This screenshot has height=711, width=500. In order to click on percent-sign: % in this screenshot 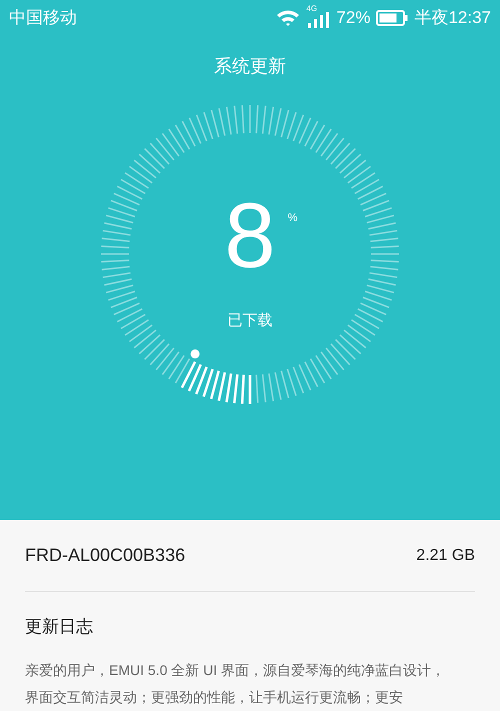, I will do `click(293, 218)`.